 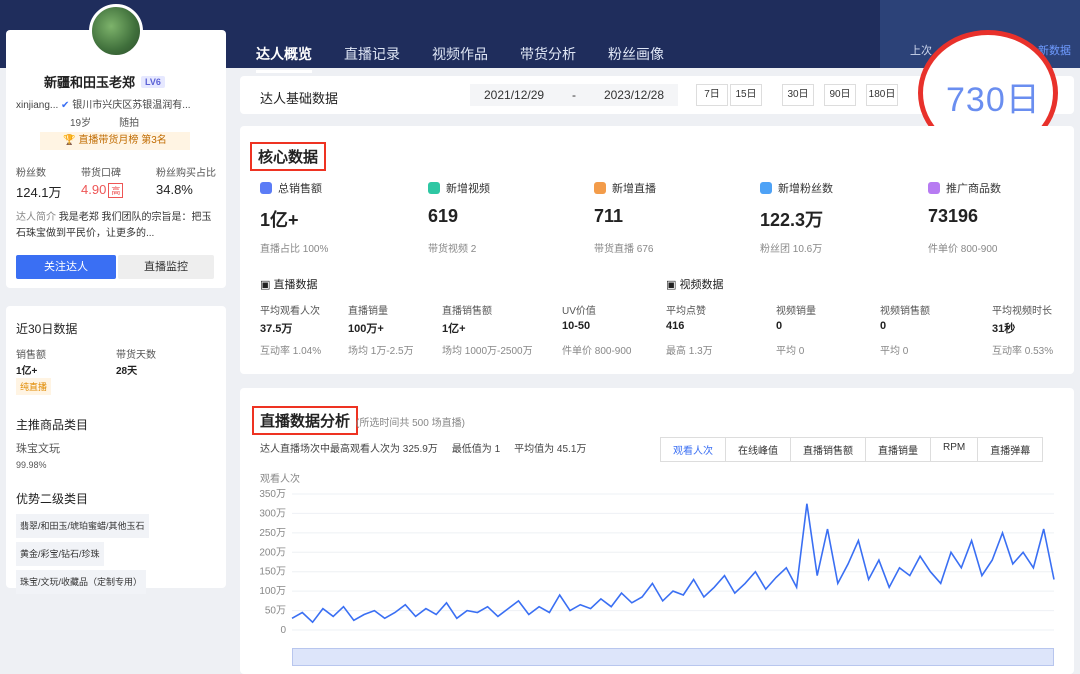 I want to click on range-30d-button: 30日, so click(x=798, y=95).